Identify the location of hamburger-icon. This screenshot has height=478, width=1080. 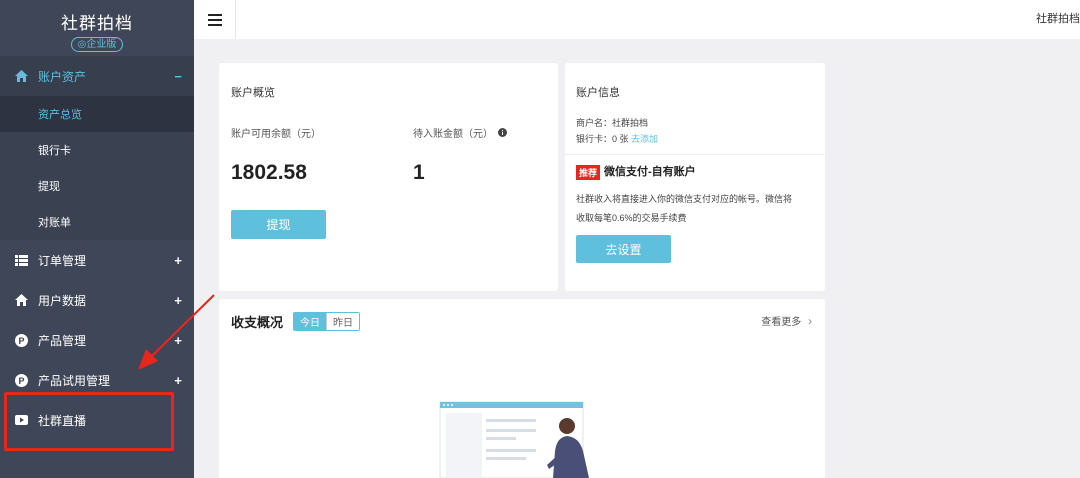
(214, 19).